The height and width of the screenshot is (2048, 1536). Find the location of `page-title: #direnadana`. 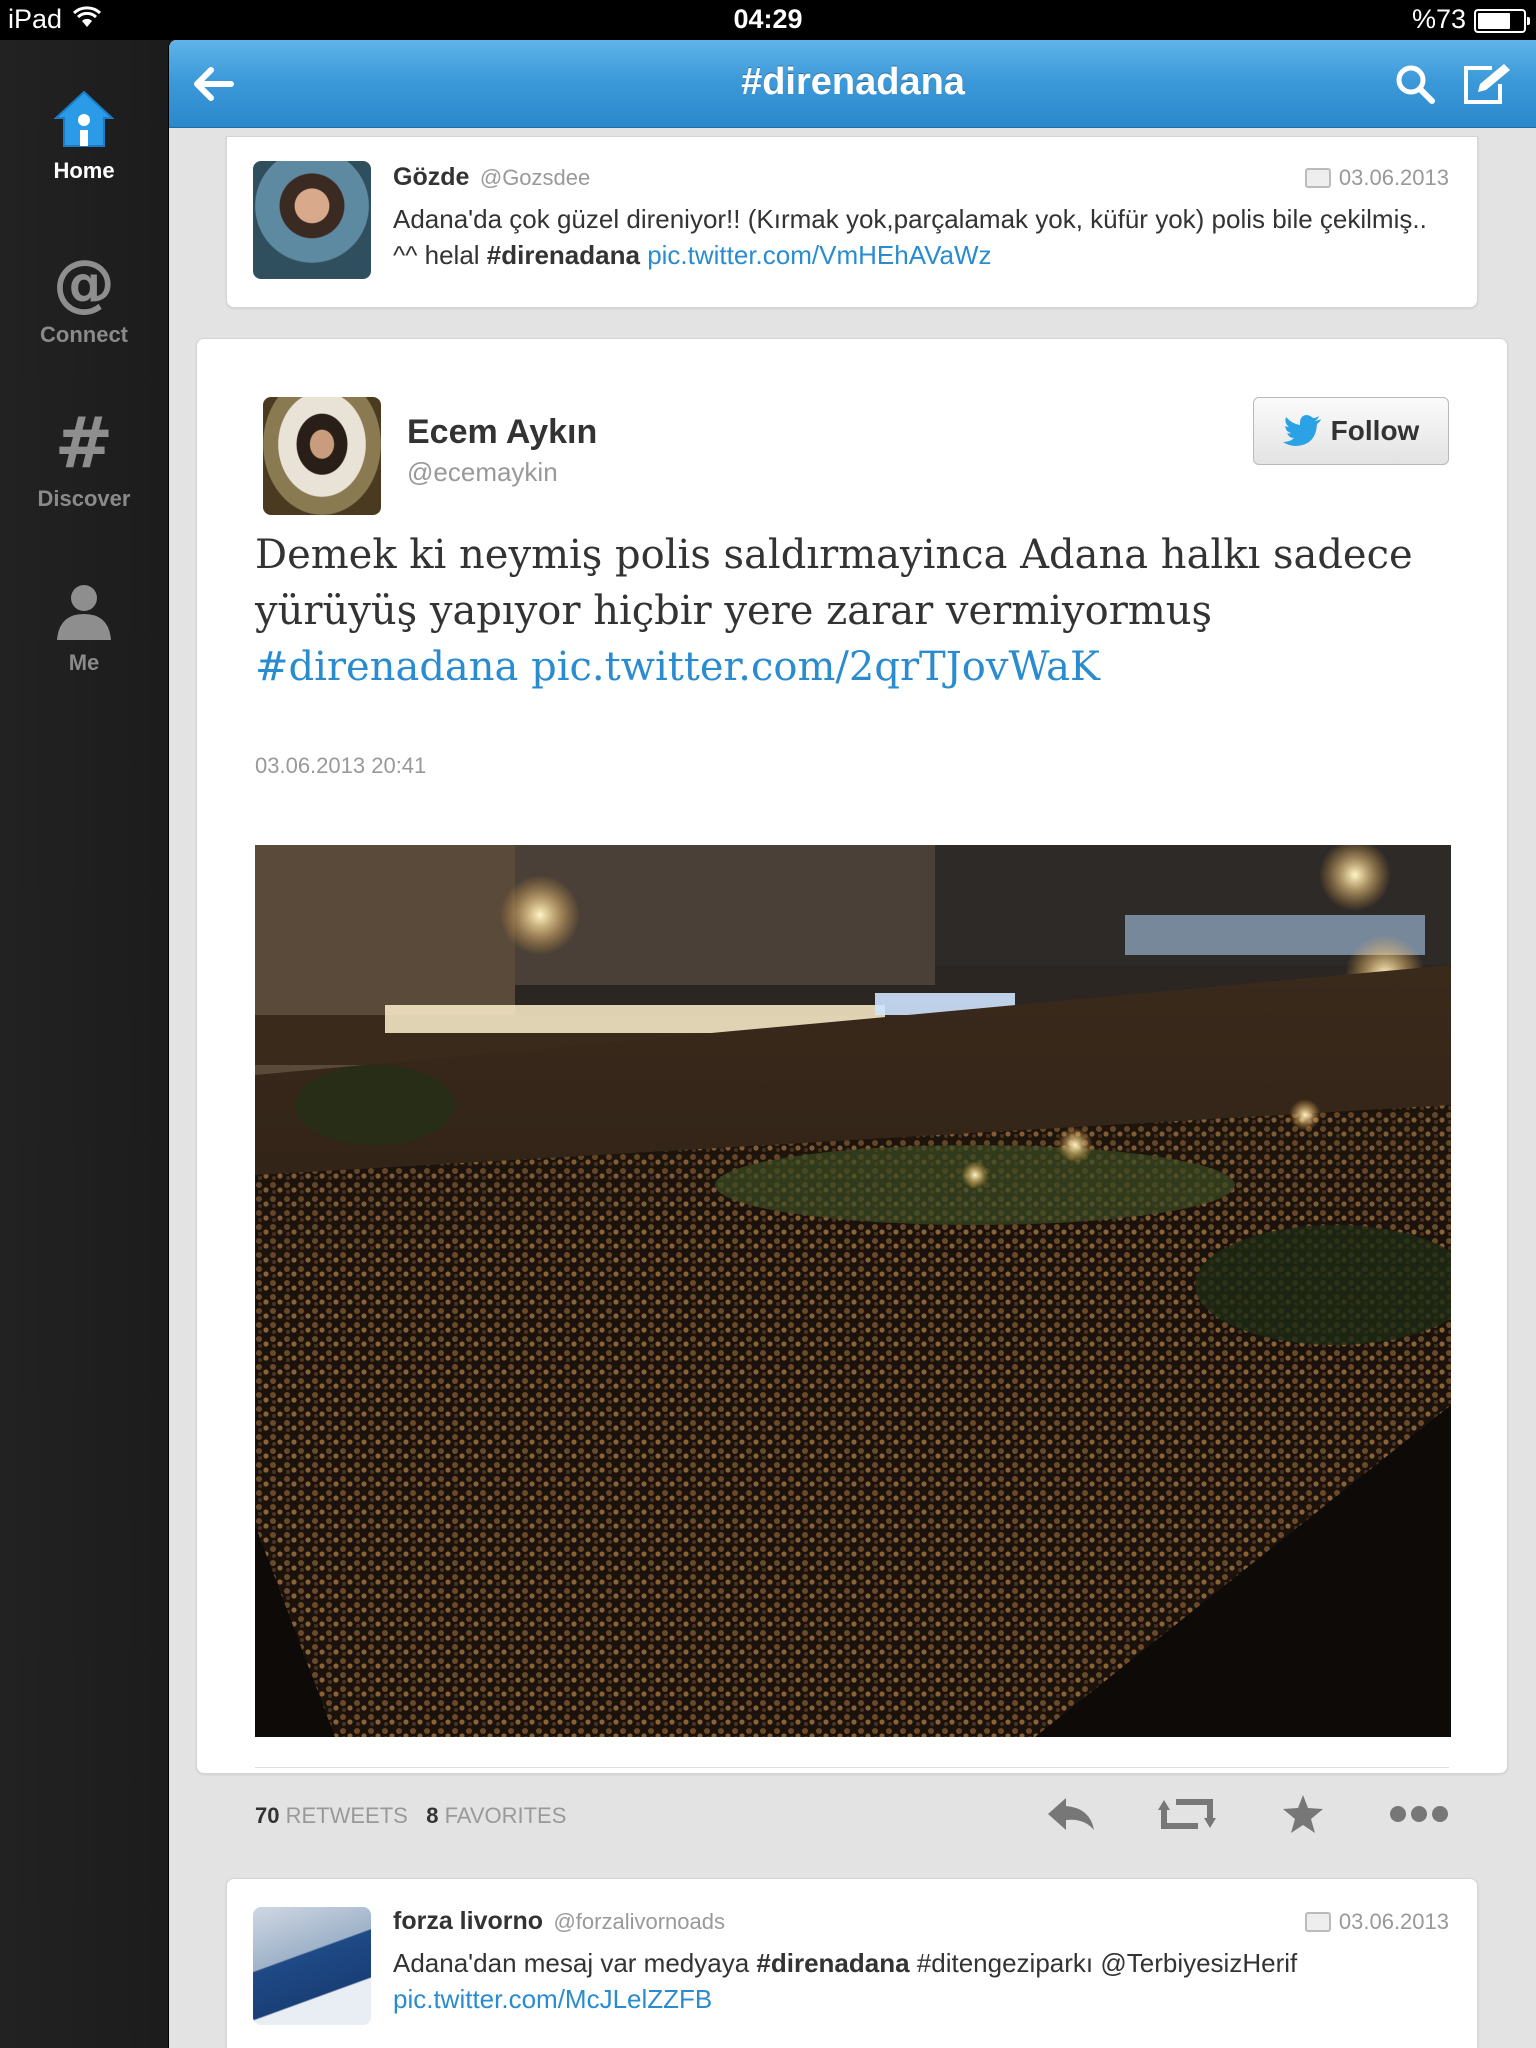

page-title: #direnadana is located at coordinates (853, 82).